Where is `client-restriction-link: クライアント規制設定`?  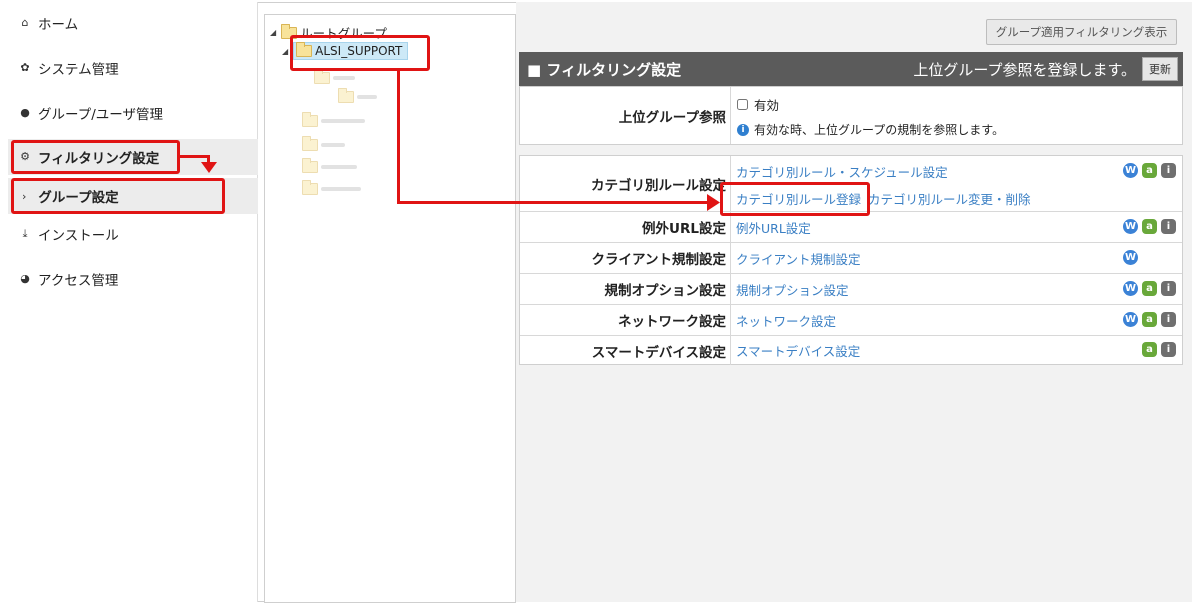 client-restriction-link: クライアント規制設定 is located at coordinates (798, 258).